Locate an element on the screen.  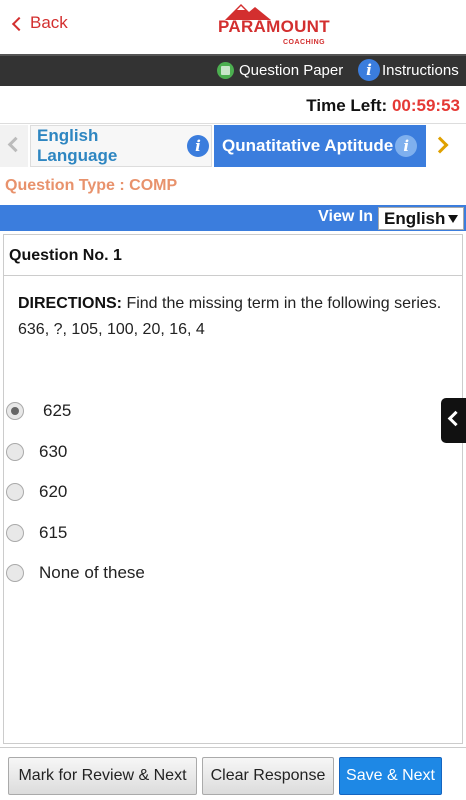
option-3: 620 is located at coordinates (36, 492).